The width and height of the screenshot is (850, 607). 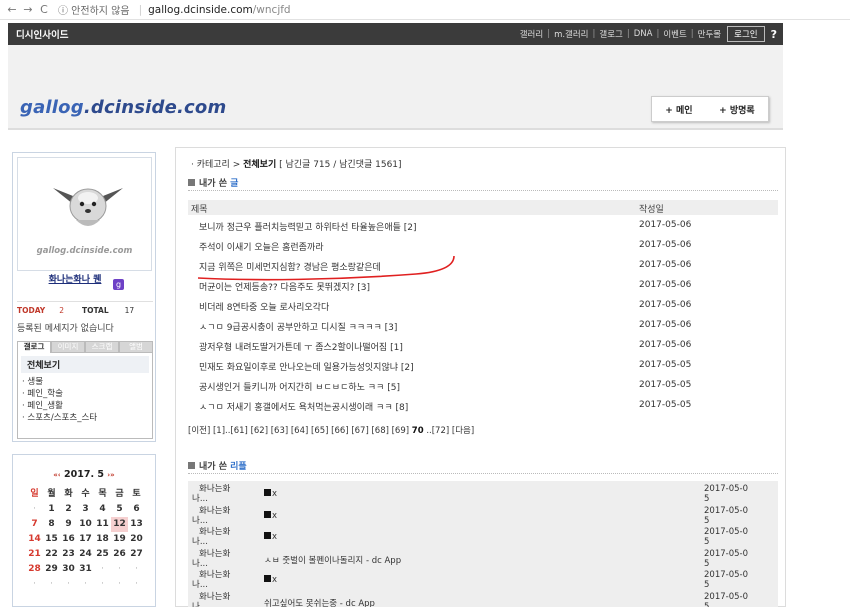 I want to click on reply-row: 화나는화 나... 쉬고싶어도 못쉬는중 - dc App 2017-05-0 5, so click(x=483, y=599).